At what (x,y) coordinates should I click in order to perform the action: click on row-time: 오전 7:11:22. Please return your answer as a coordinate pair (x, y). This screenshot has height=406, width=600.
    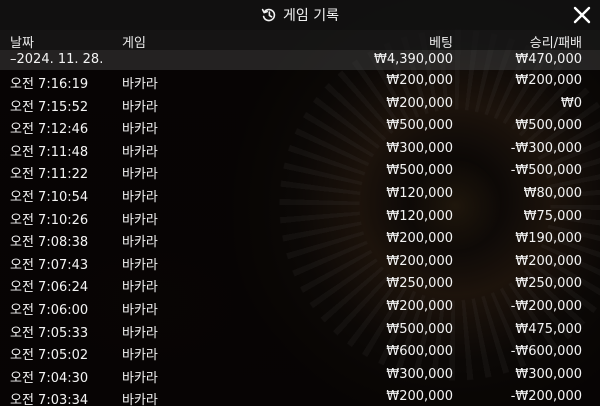
    Looking at the image, I should click on (49, 175).